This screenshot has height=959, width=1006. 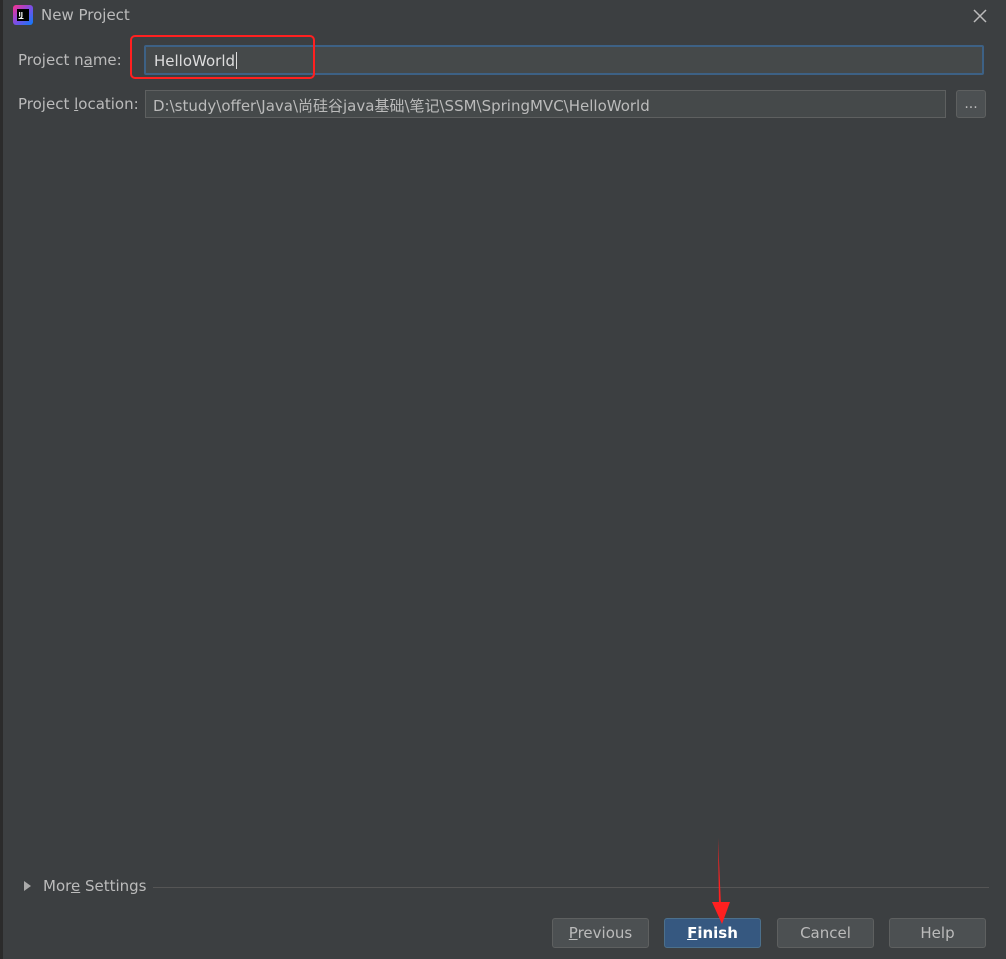 I want to click on arrow-annotation, so click(x=721, y=881).